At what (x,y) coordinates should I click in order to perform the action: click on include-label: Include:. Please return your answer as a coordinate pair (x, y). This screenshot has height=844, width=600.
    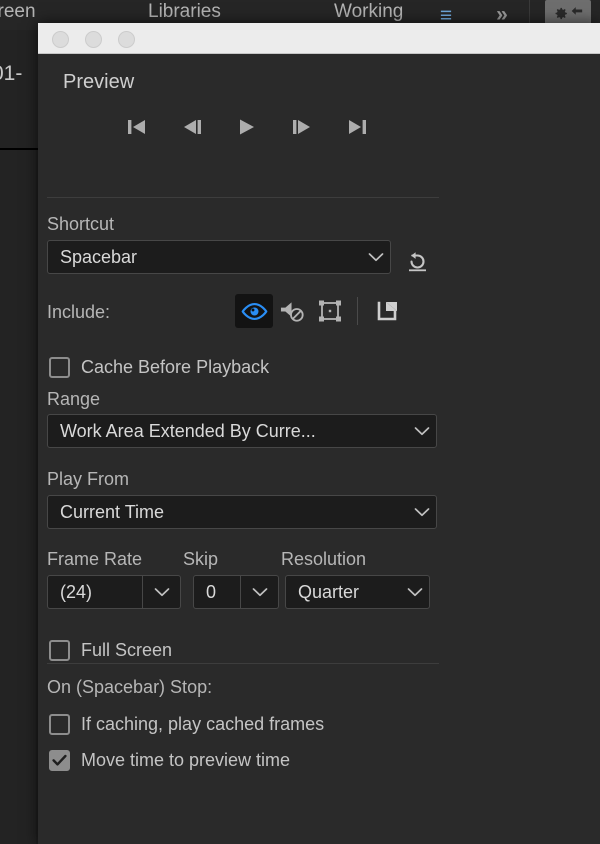
    Looking at the image, I should click on (79, 312).